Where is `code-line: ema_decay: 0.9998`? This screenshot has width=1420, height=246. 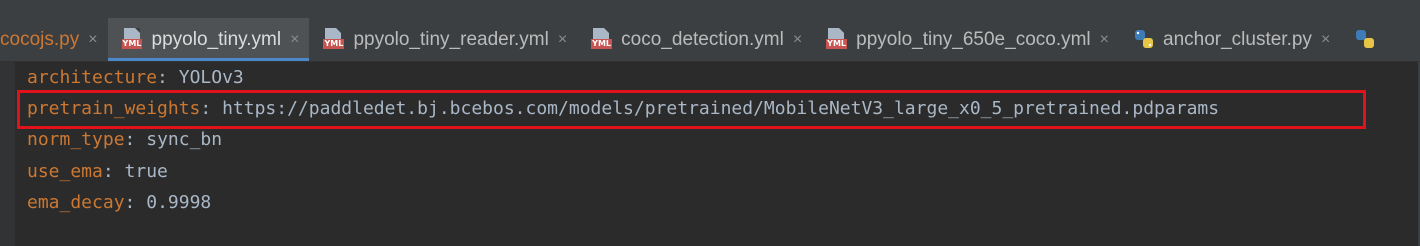 code-line: ema_decay: 0.9998 is located at coordinates (119, 202).